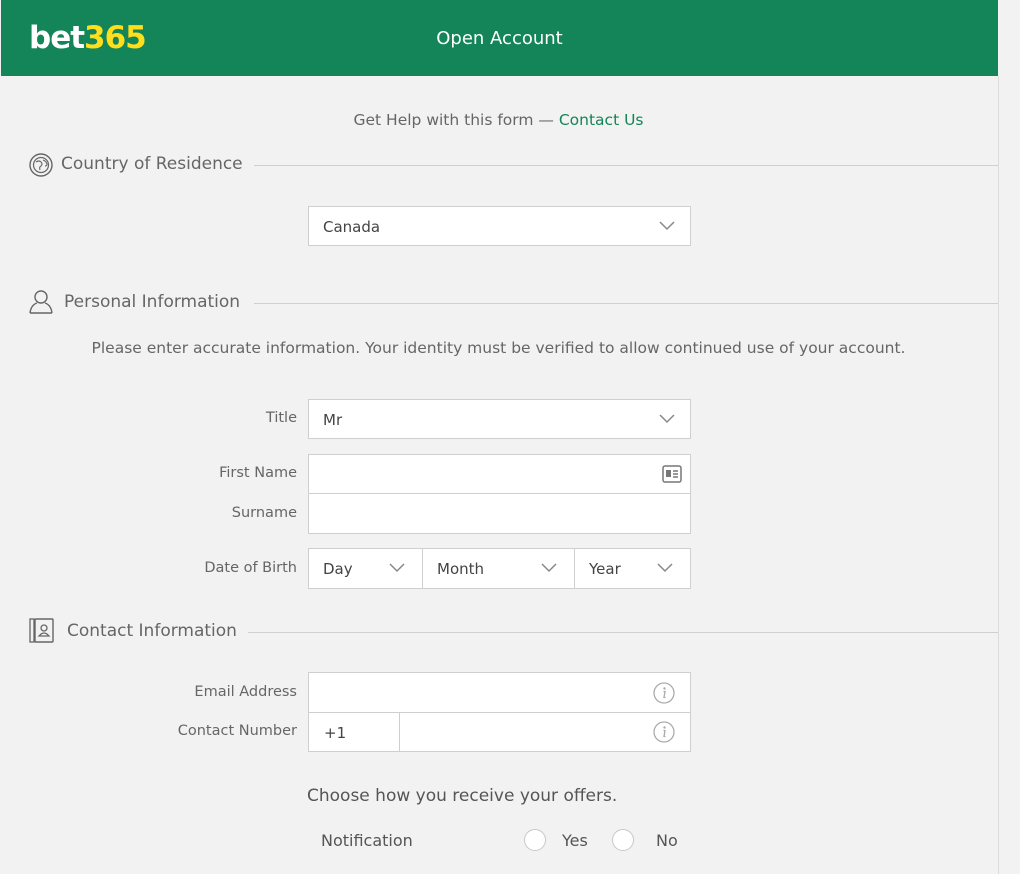  I want to click on content-border, so click(998, 475).